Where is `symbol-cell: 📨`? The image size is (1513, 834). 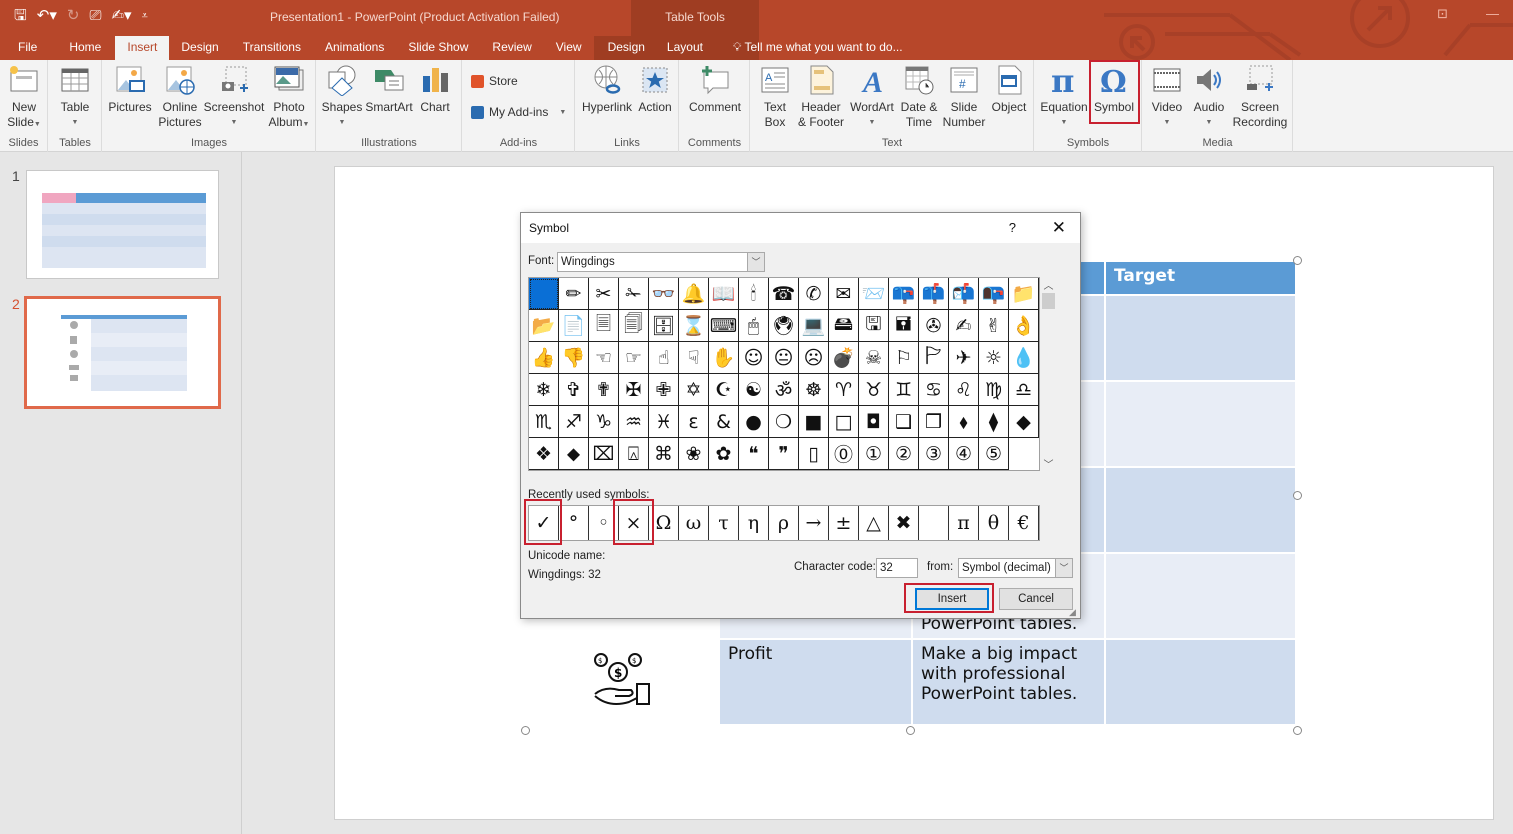
symbol-cell: 📨 is located at coordinates (874, 294).